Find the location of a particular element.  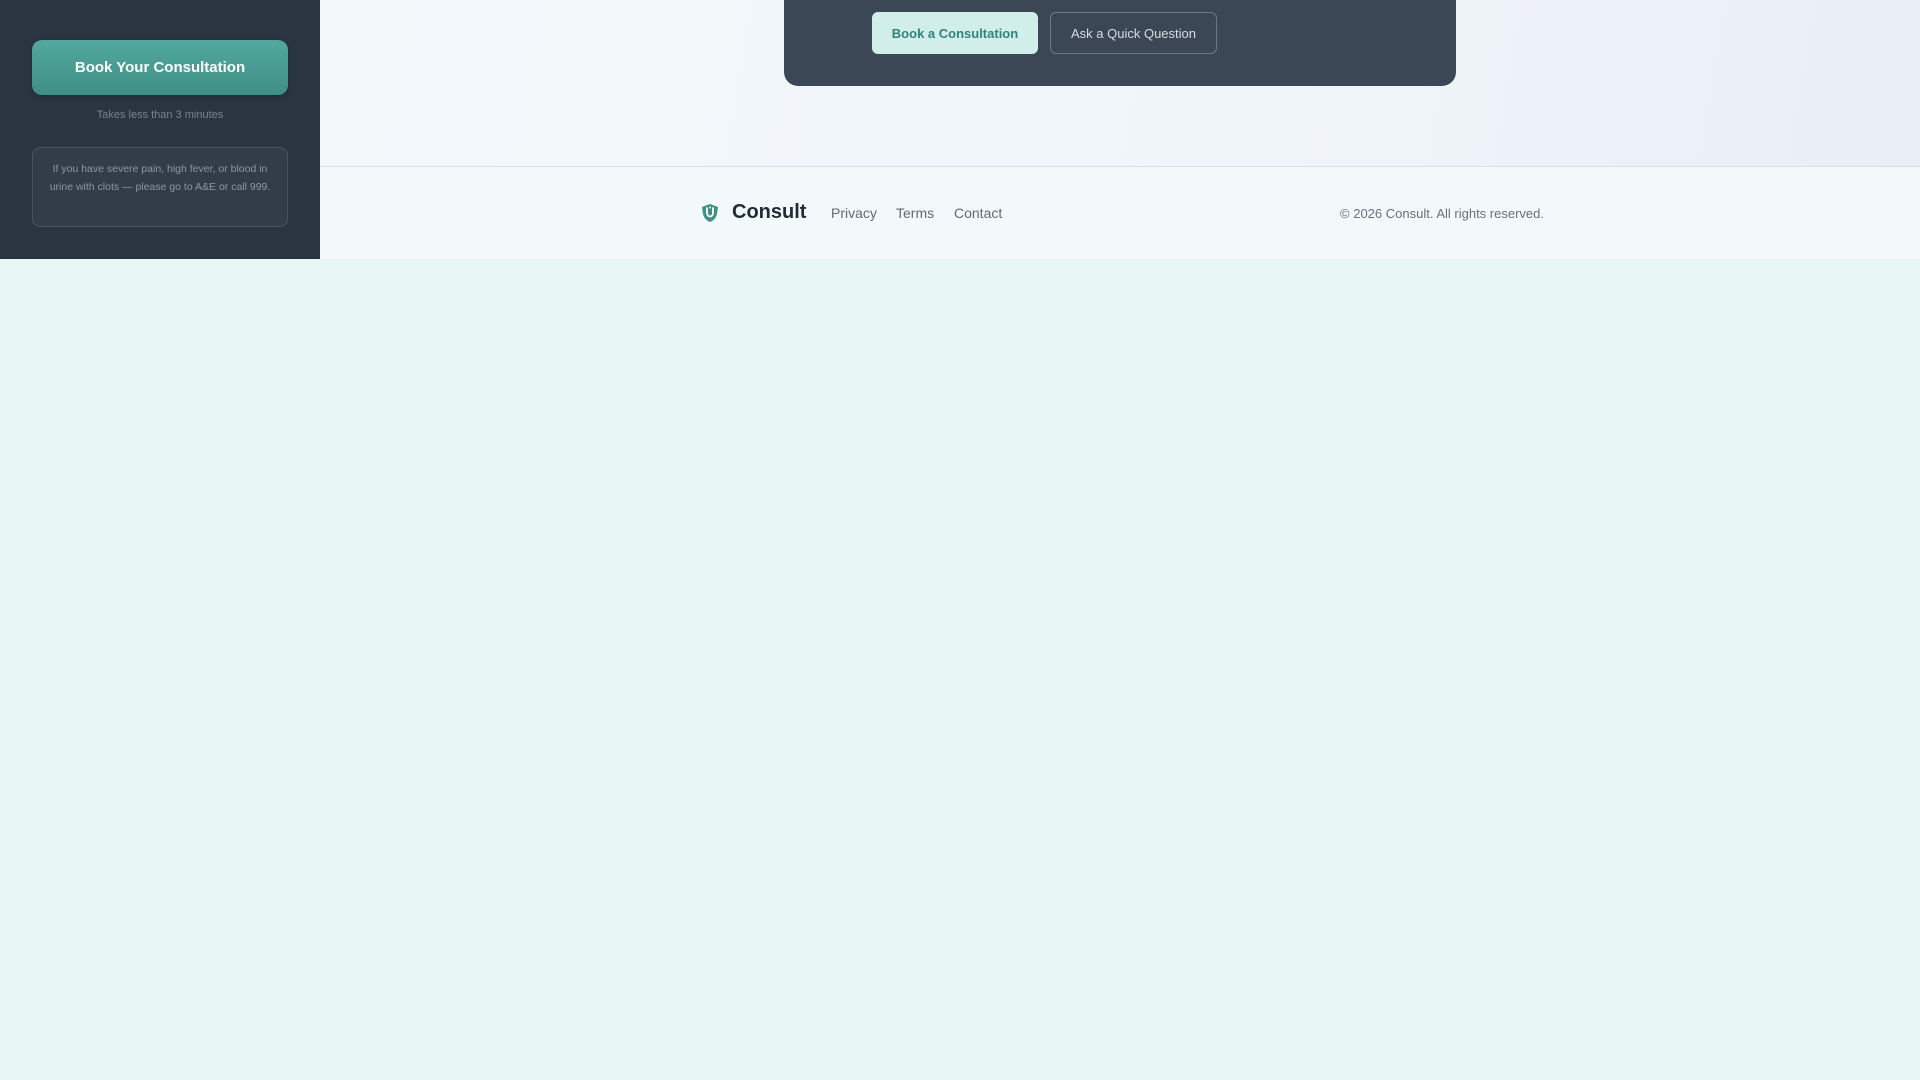

book-your-consultation-button: Book Your Consultation is located at coordinates (160, 67).